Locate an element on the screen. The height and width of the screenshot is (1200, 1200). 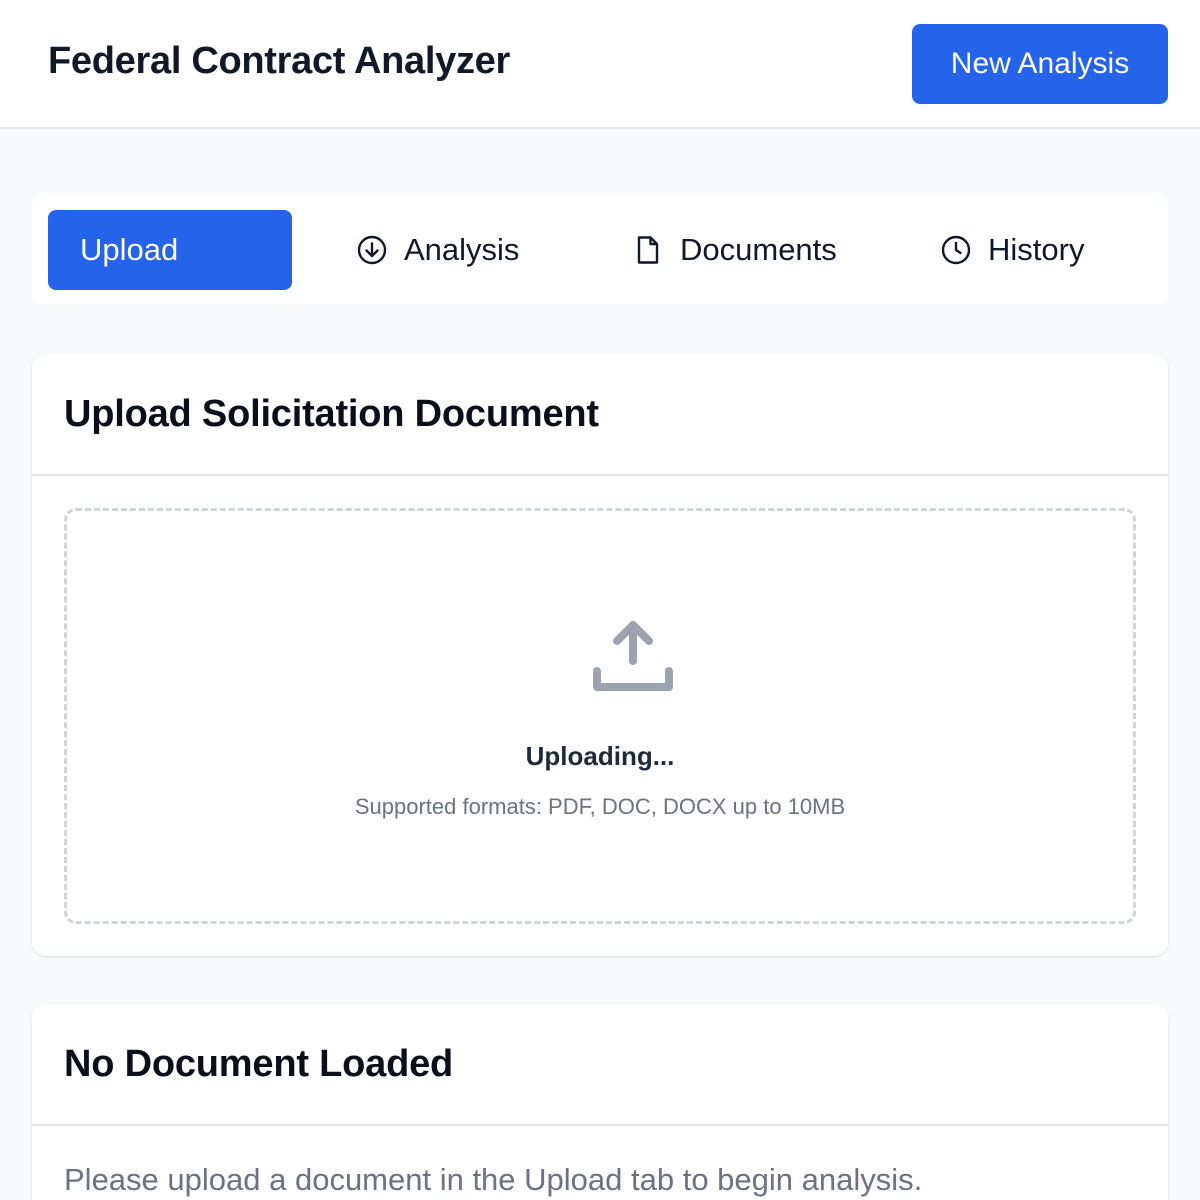
tab-history: History is located at coordinates (1012, 250).